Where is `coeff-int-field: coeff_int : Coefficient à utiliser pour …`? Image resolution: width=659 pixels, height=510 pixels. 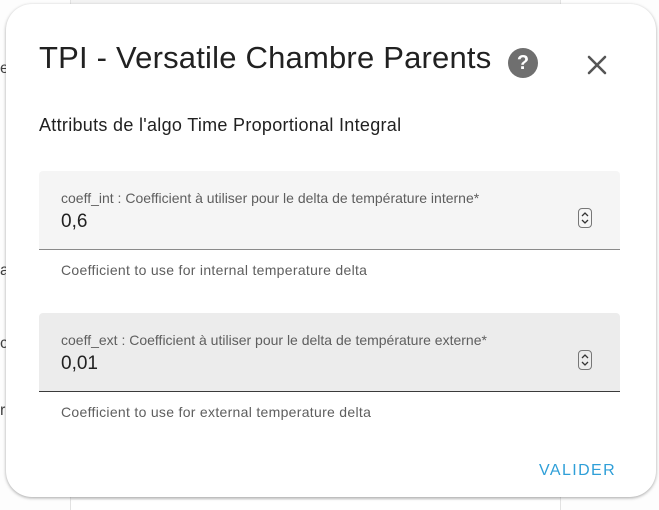 coeff-int-field: coeff_int : Coefficient à utiliser pour … is located at coordinates (329, 210).